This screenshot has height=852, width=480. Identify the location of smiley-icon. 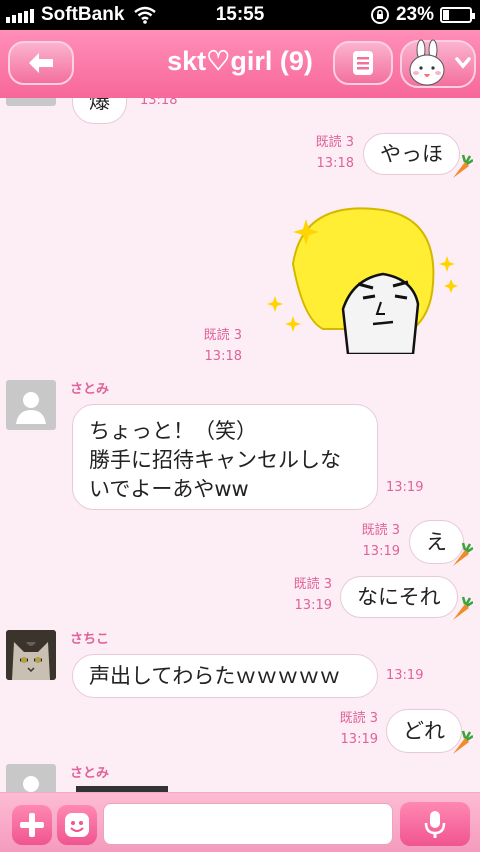
(77, 825).